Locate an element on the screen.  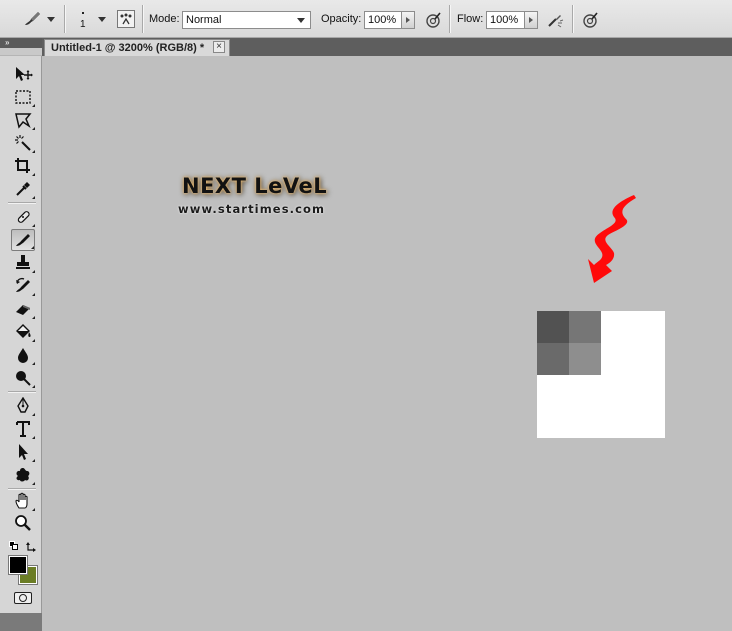
brush-panel-toggle is located at coordinates (126, 19).